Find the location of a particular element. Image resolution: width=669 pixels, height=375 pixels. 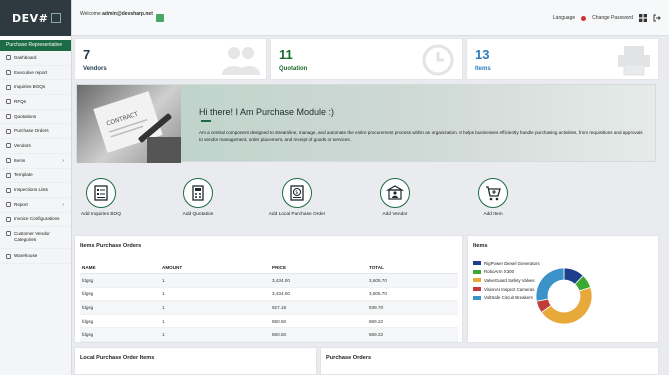

vendor-icon is located at coordinates (8, 146).